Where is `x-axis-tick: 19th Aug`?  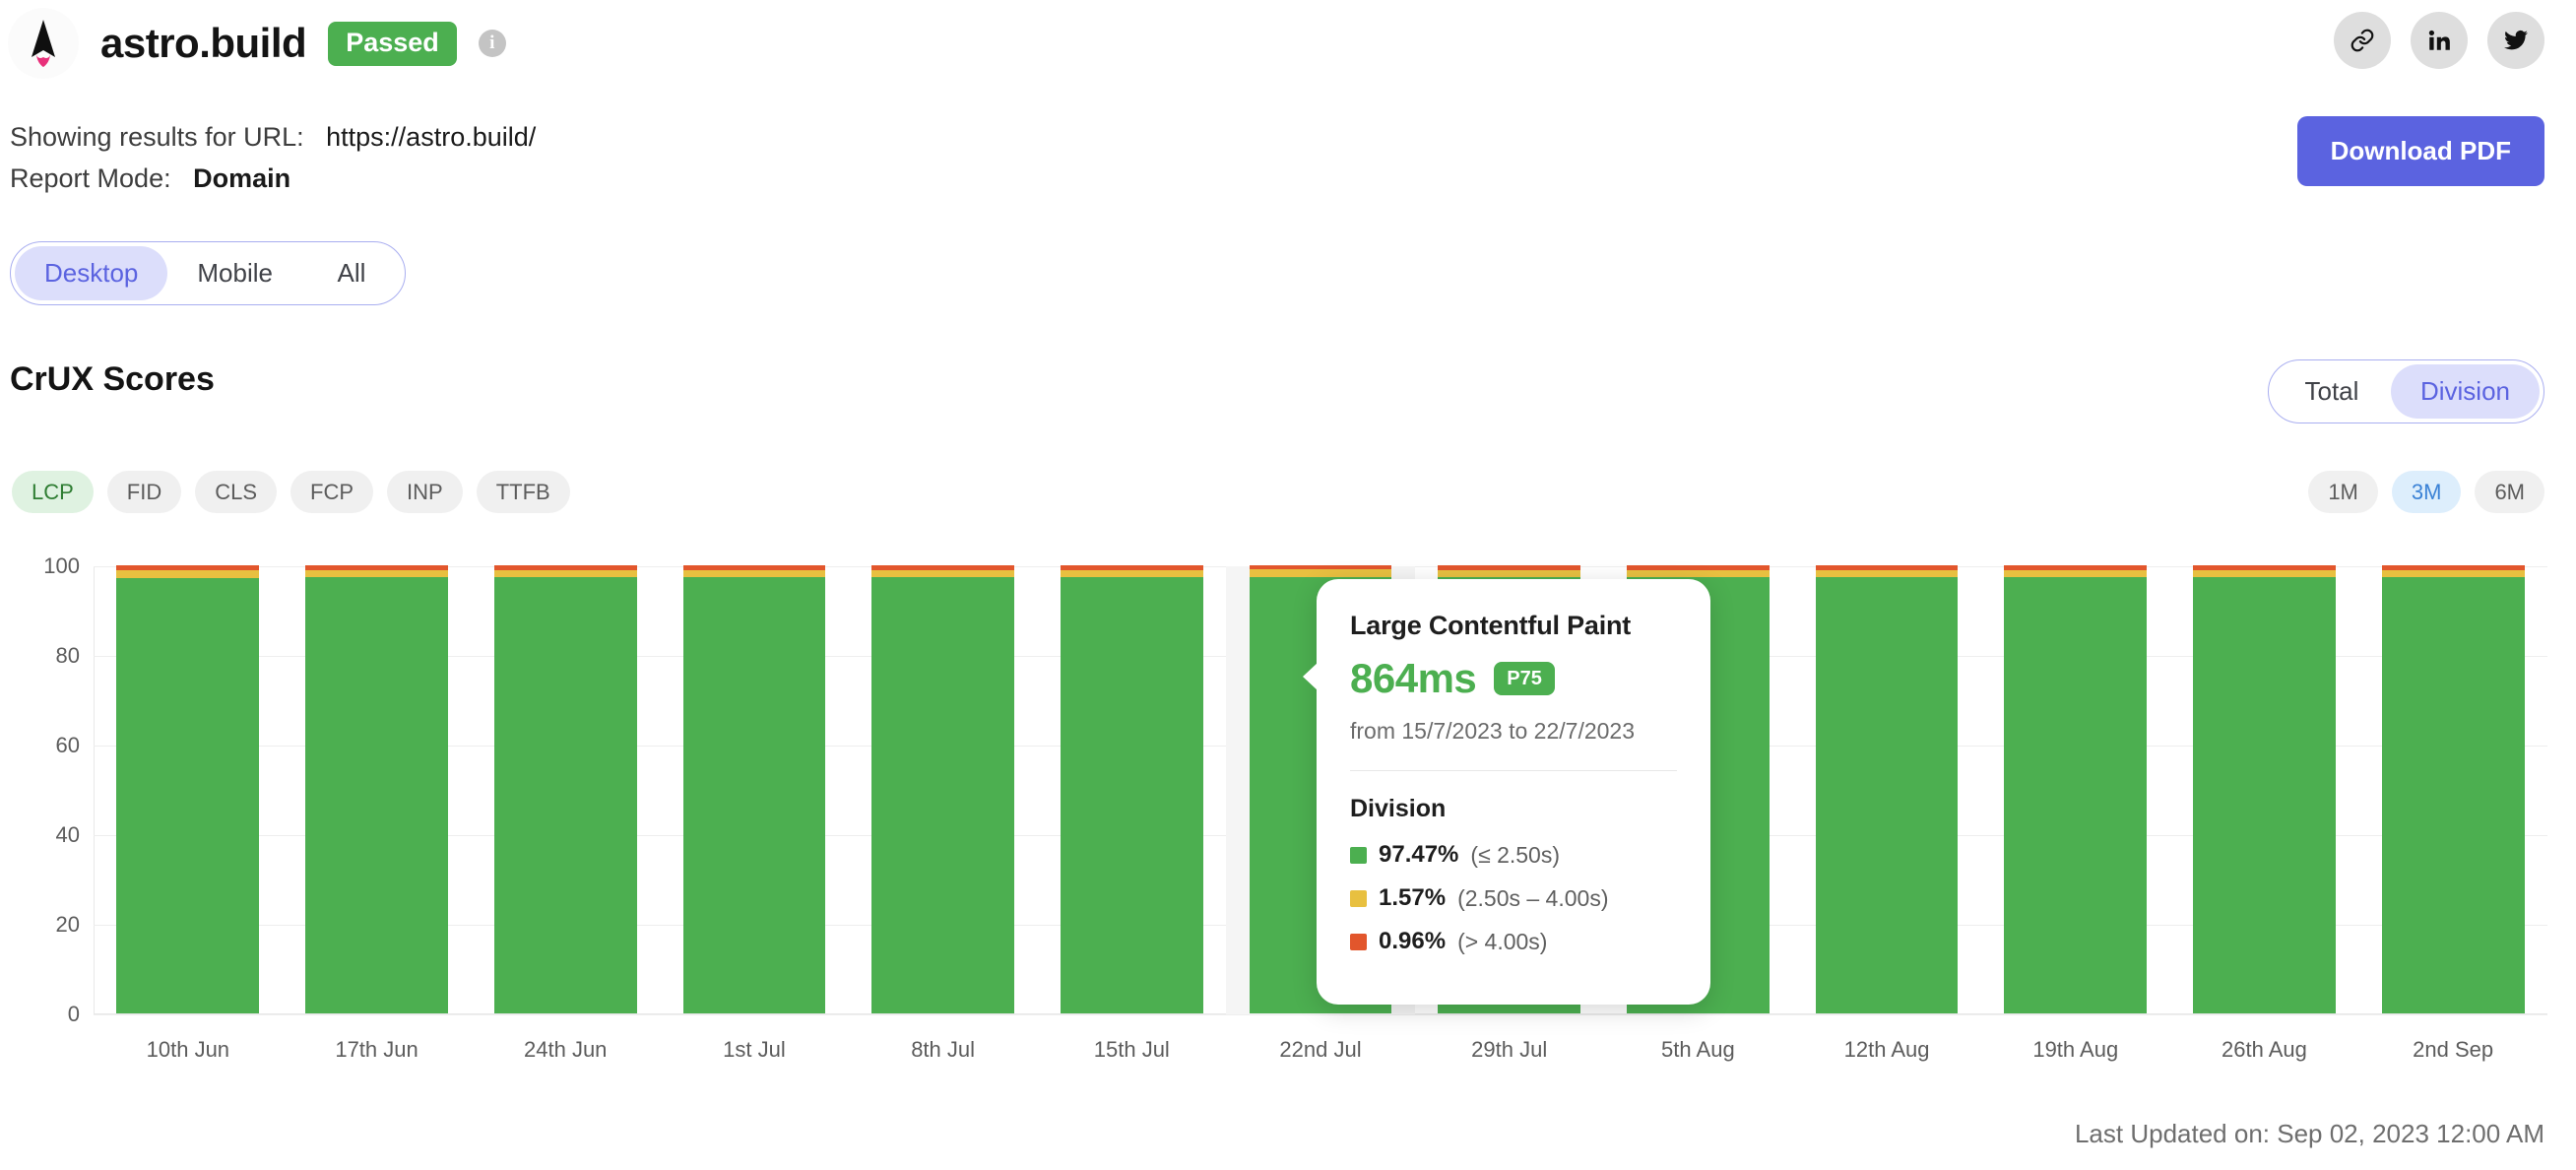 x-axis-tick: 19th Aug is located at coordinates (2075, 1049).